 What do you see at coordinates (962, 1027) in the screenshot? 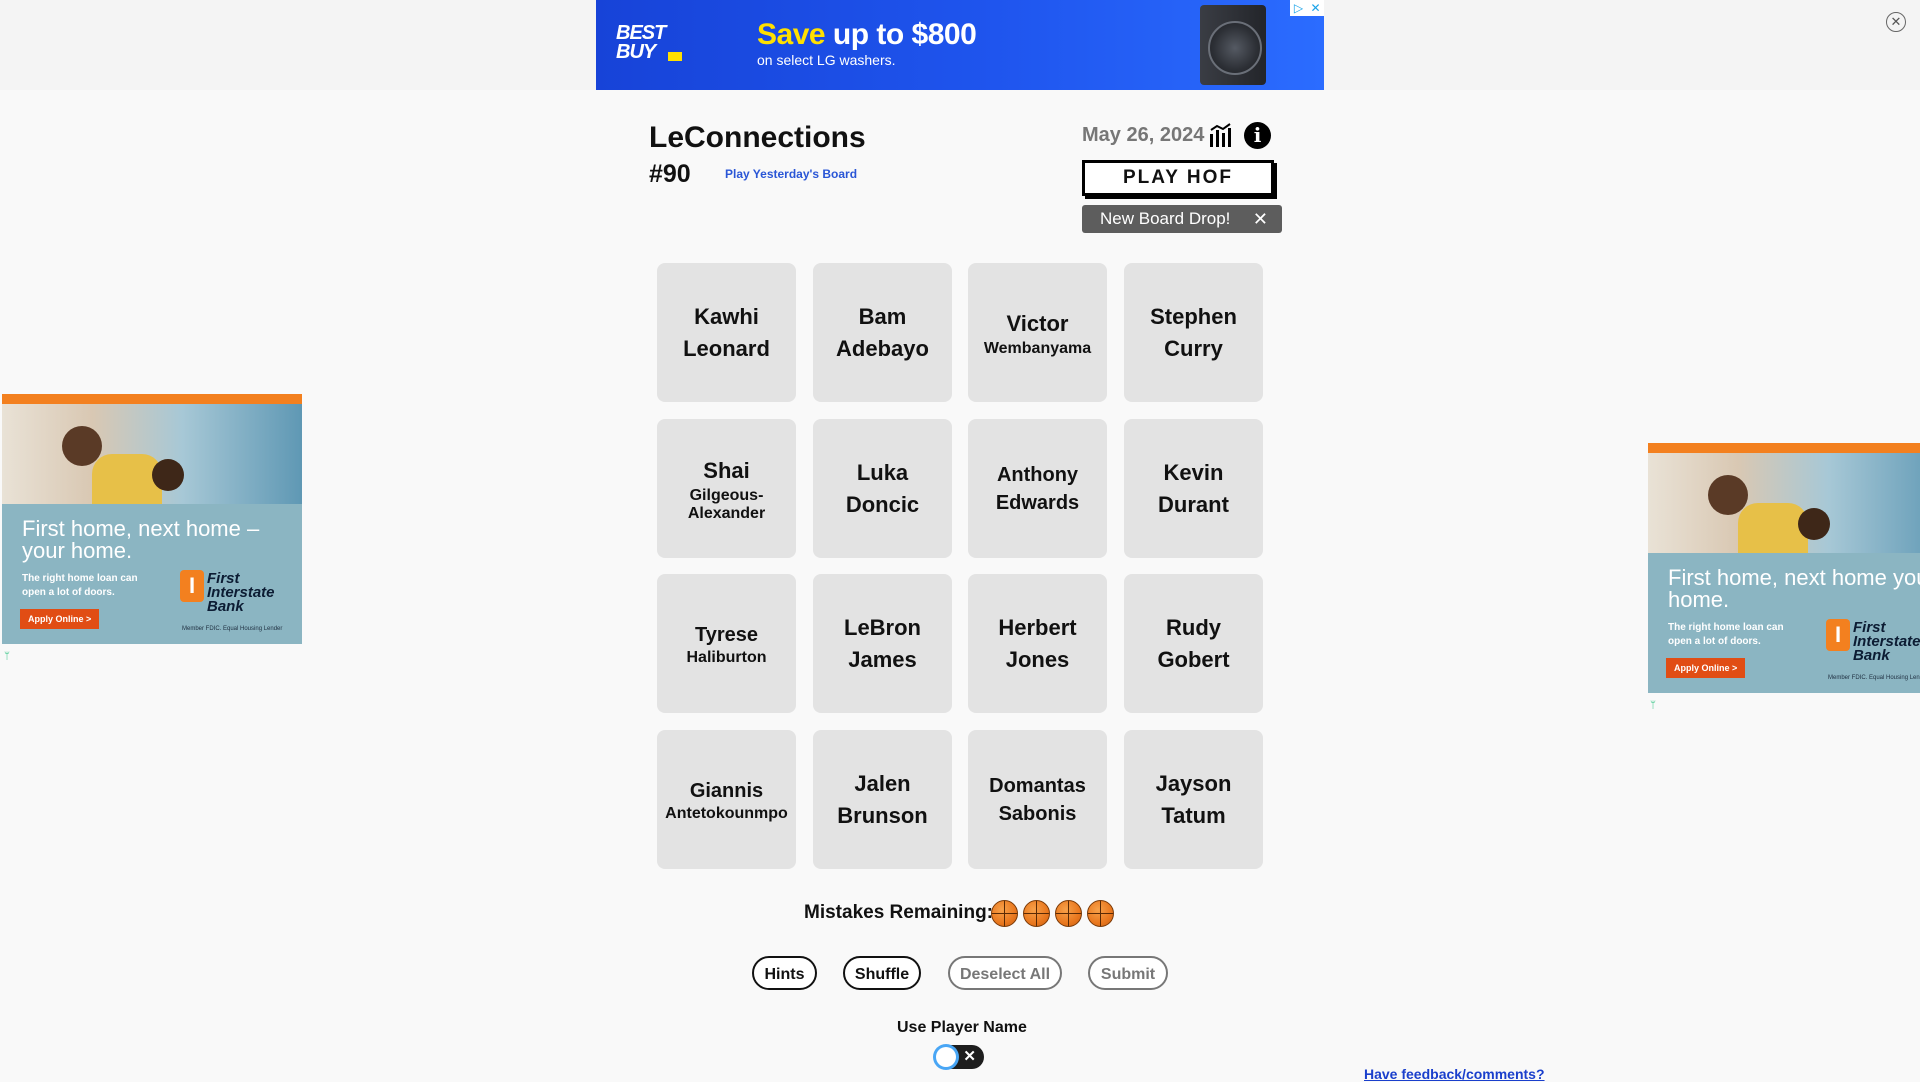
I see `player-name-toggle-label: Use Player Name` at bounding box center [962, 1027].